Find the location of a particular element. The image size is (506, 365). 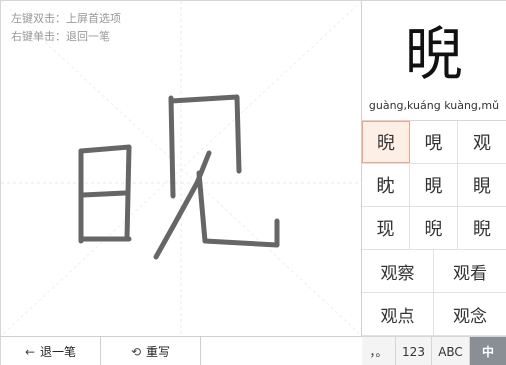

mode-chinese-button: 中 is located at coordinates (488, 351).